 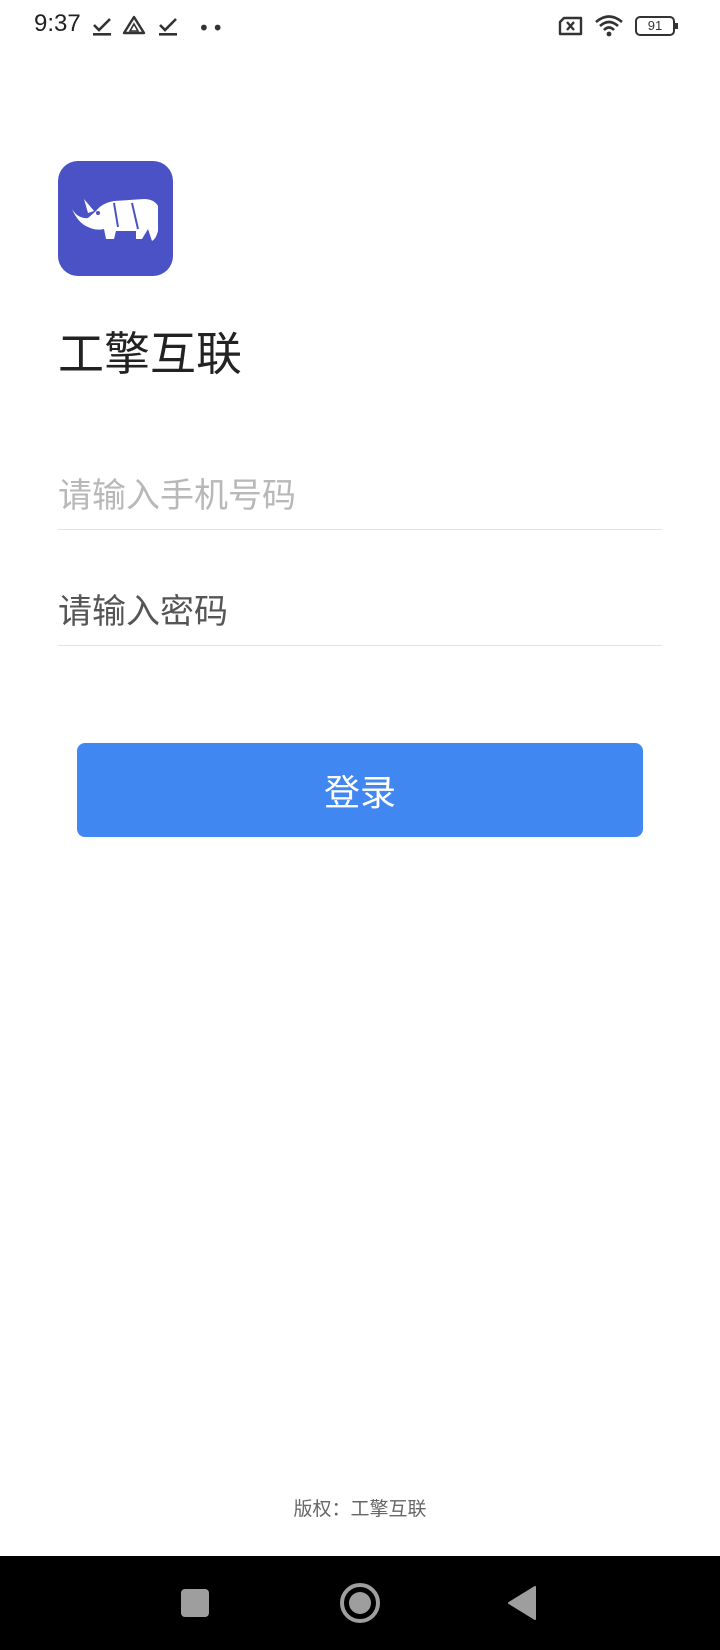 I want to click on more-dots-icon: ••, so click(x=212, y=28).